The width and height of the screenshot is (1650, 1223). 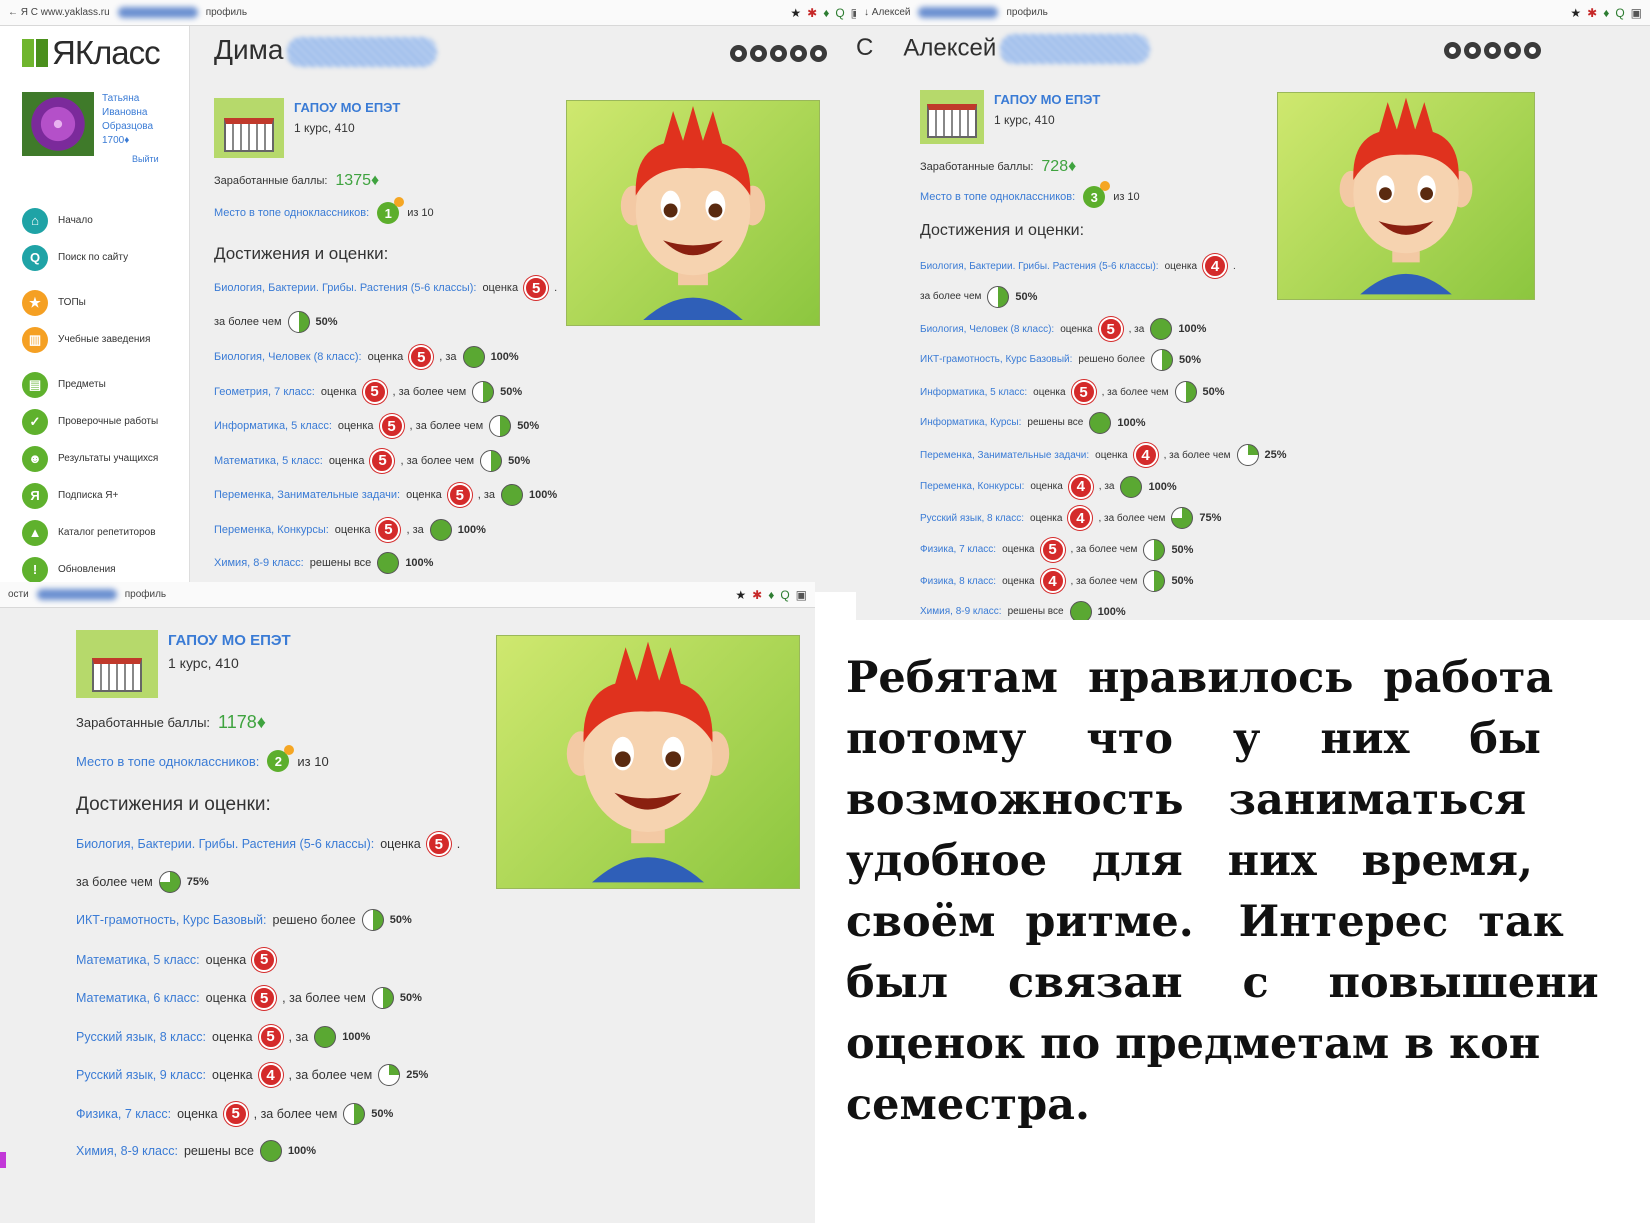 I want to click on sidebar-item-label: Каталог репетиторов, so click(x=107, y=532).